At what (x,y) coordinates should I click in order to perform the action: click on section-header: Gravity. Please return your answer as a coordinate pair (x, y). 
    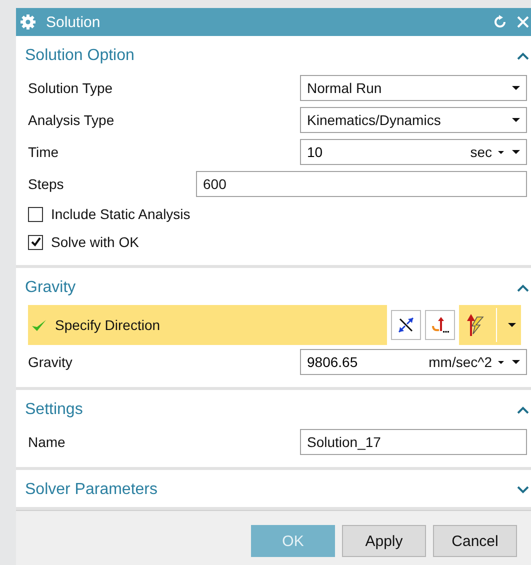
    Looking at the image, I should click on (273, 286).